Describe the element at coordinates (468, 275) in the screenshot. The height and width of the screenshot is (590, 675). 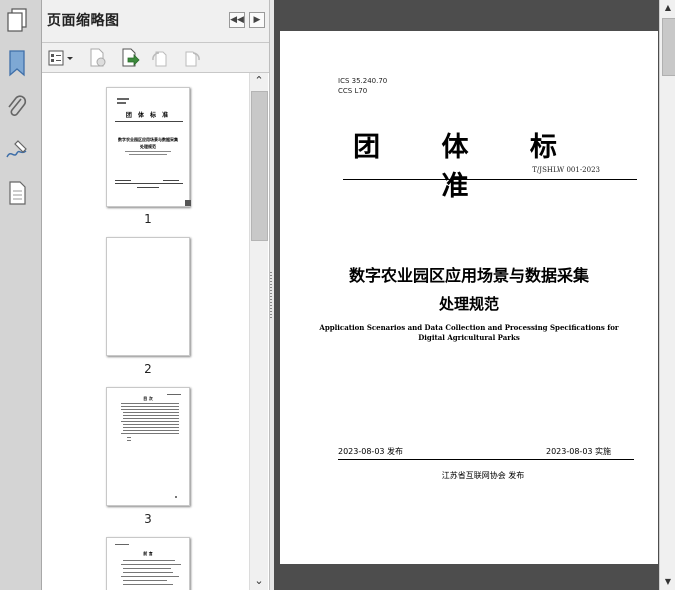
I see `document-title-line1: 数字农业园区应用场景与数据采集` at that location.